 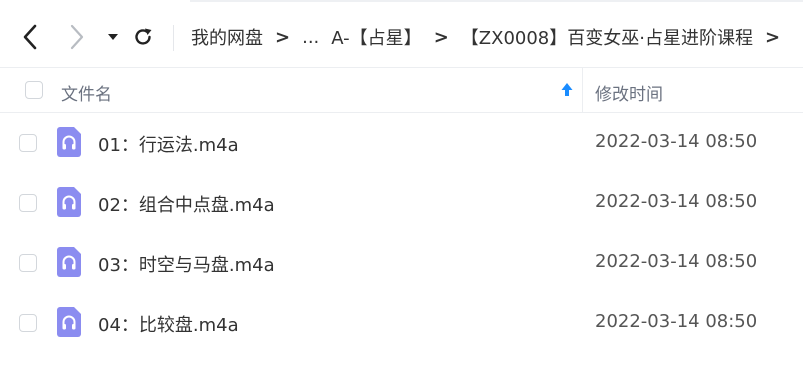 I want to click on refresh-button, so click(x=143, y=37).